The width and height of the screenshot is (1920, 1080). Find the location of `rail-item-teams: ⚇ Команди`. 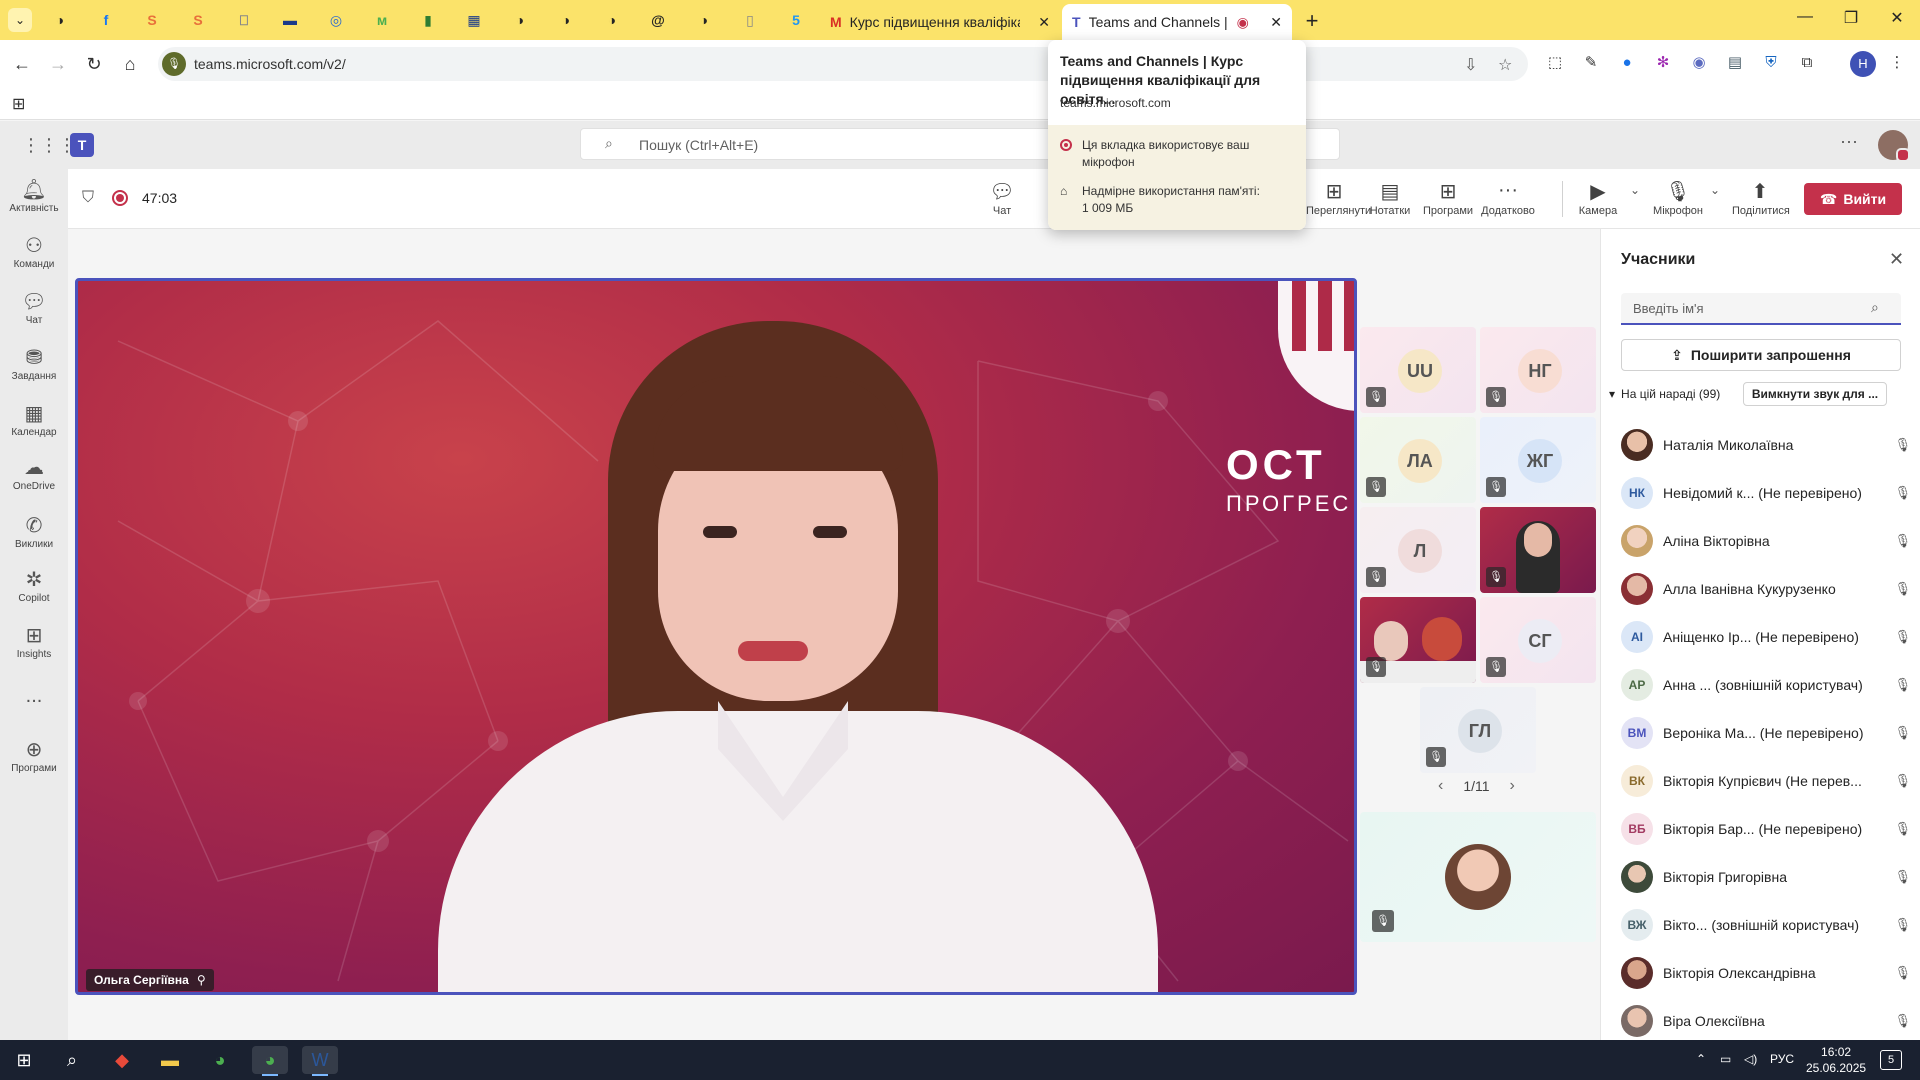

rail-item-teams: ⚇ Команди is located at coordinates (34, 251).